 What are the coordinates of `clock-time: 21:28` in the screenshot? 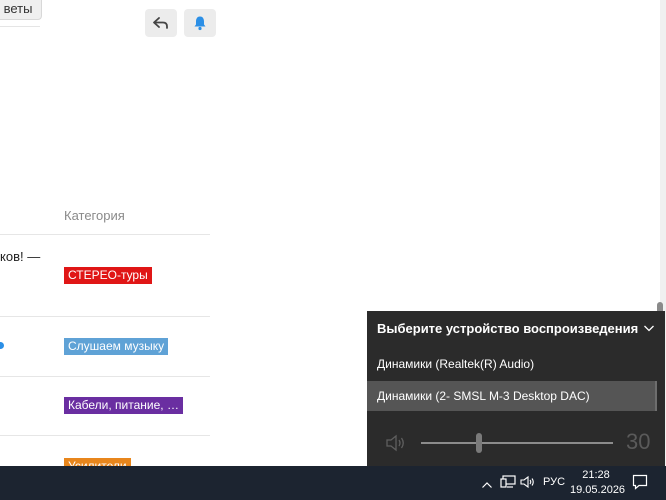 It's located at (596, 475).